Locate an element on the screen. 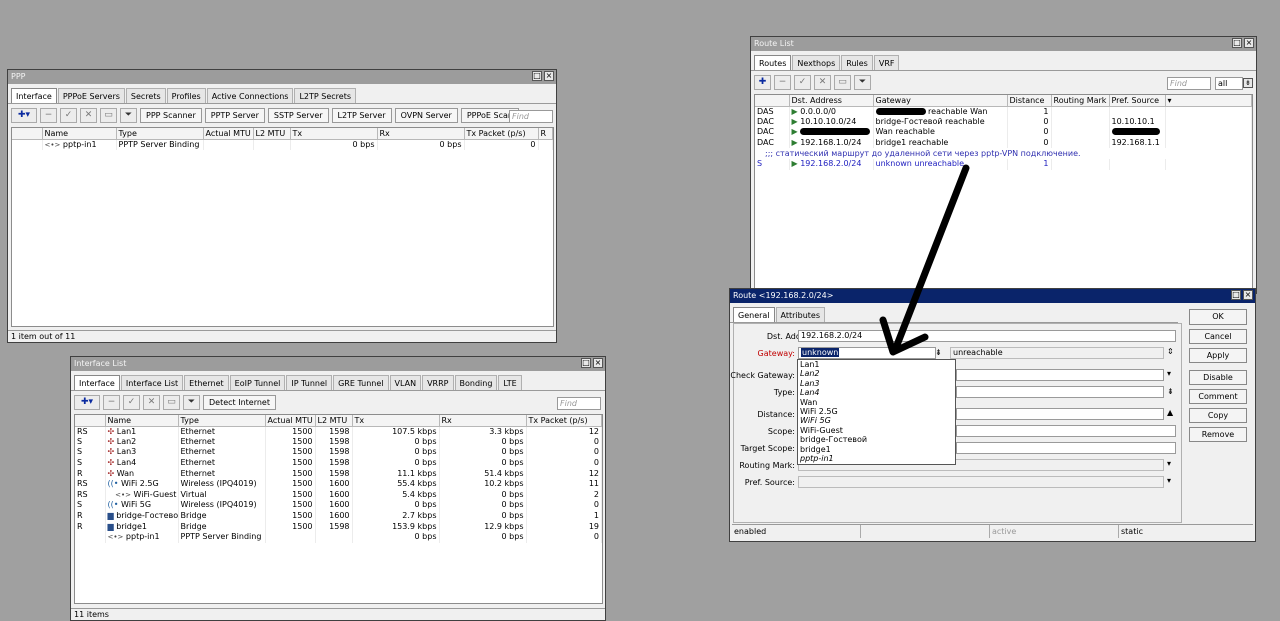 The image size is (1280, 621). col-distance: Distance is located at coordinates (1029, 101).